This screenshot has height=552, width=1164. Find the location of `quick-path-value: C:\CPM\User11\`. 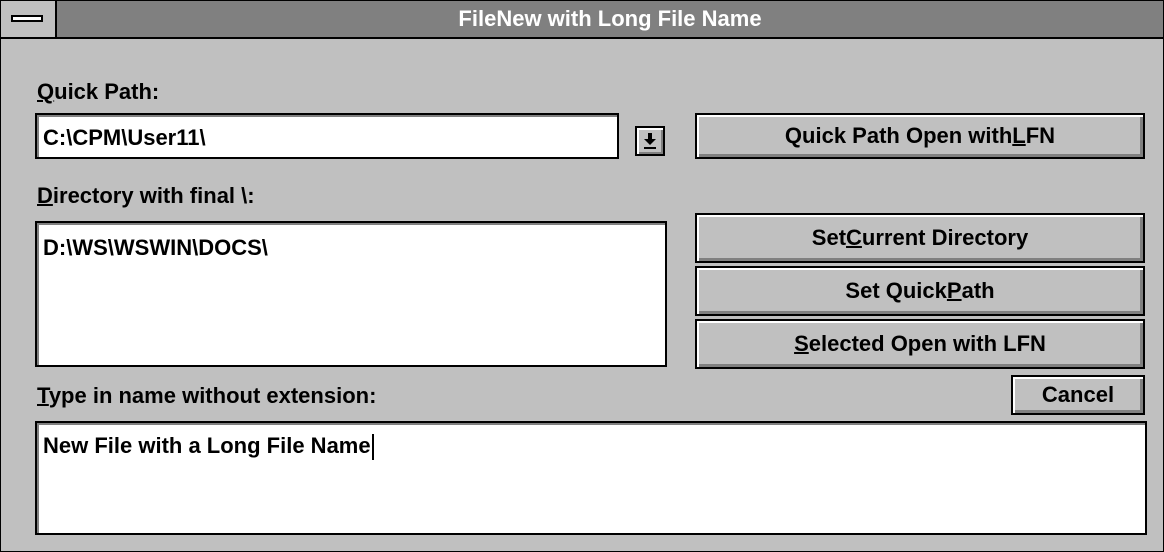

quick-path-value: C:\CPM\User11\ is located at coordinates (124, 137).